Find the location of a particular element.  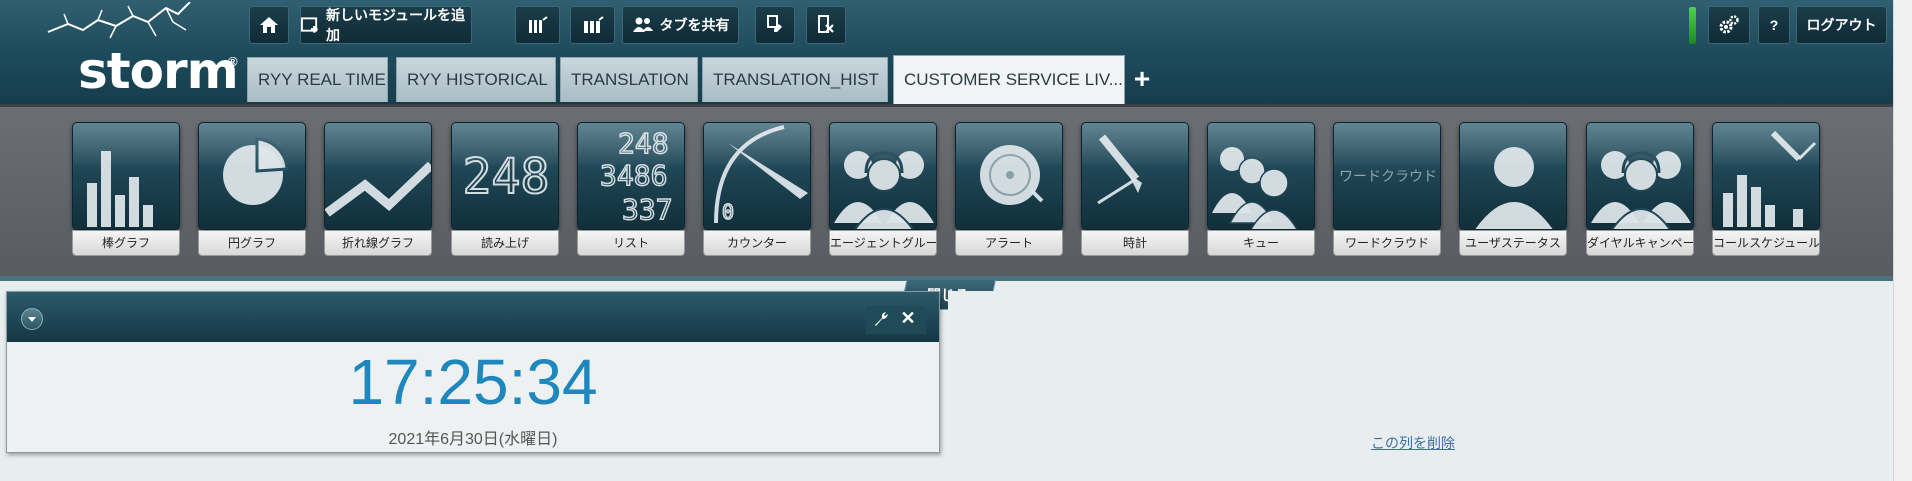

module-icon-tile: 248 is located at coordinates (505, 176).